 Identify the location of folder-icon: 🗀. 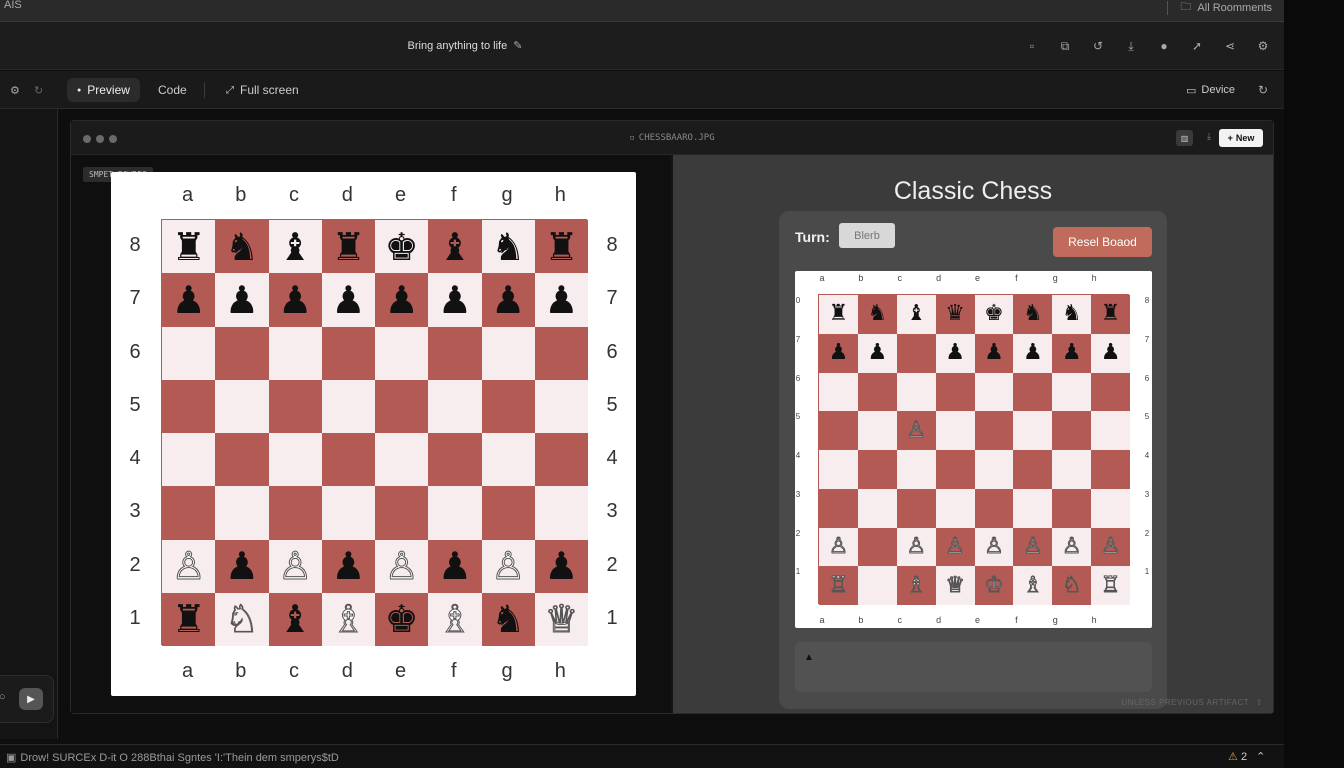
(1185, 8).